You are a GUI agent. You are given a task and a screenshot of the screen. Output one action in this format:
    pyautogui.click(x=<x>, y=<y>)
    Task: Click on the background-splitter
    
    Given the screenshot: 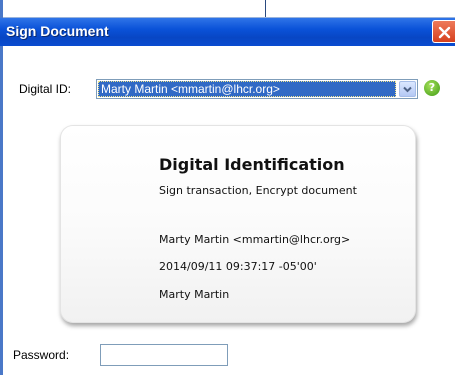 What is the action you would take?
    pyautogui.click(x=265, y=9)
    